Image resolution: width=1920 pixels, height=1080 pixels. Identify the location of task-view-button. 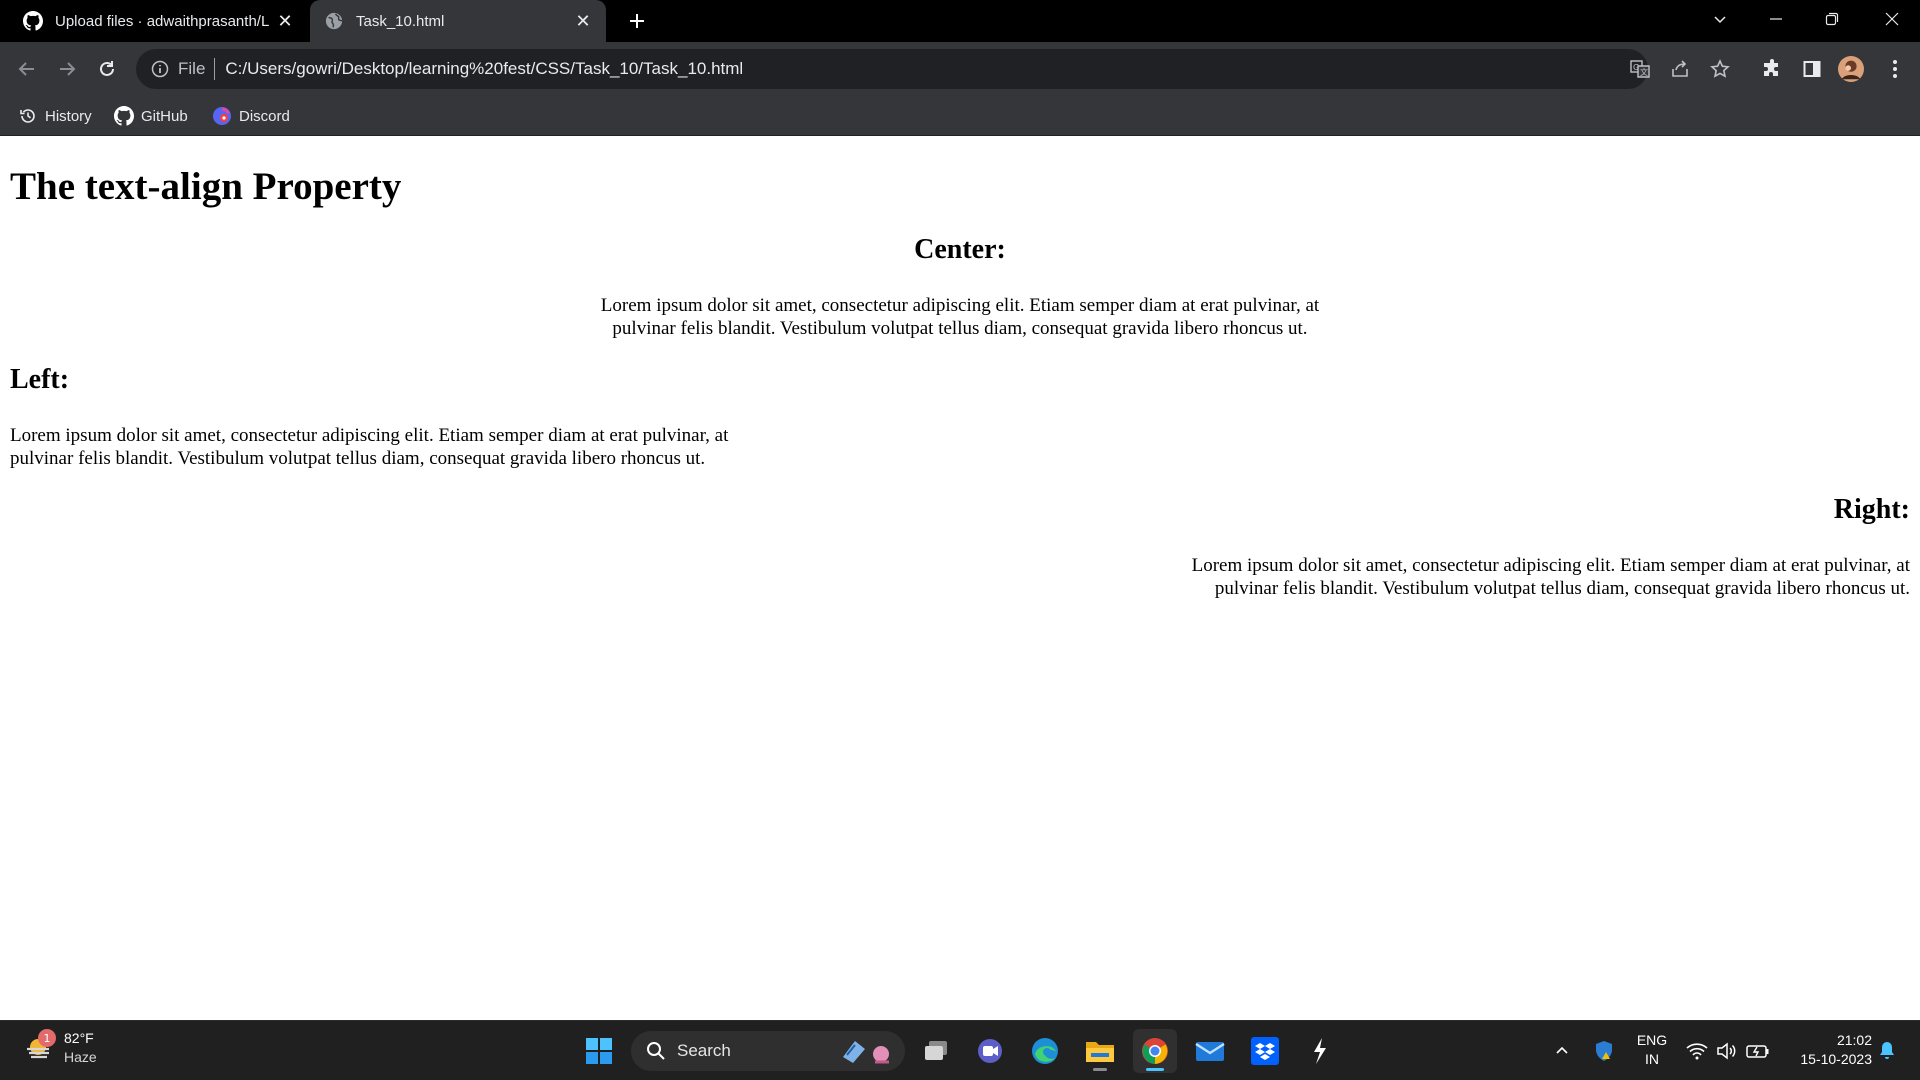
(936, 1051).